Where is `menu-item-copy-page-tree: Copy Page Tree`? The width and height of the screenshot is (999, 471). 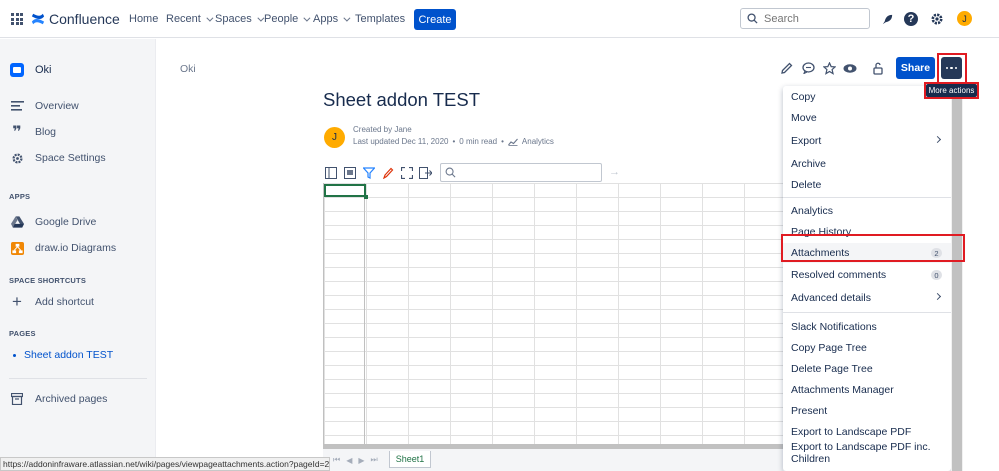
menu-item-copy-page-tree: Copy Page Tree is located at coordinates (867, 348).